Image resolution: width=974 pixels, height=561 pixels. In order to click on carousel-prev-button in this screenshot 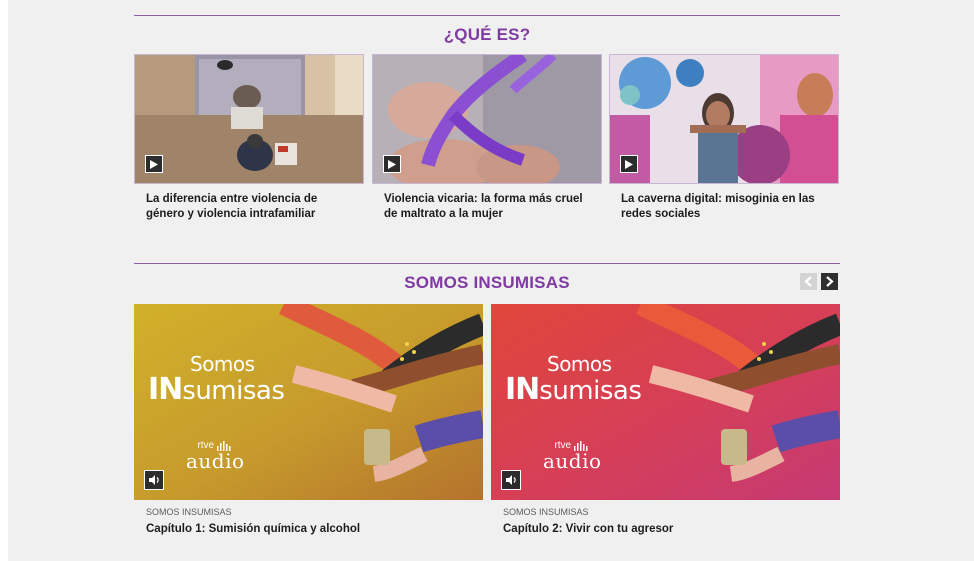, I will do `click(808, 281)`.